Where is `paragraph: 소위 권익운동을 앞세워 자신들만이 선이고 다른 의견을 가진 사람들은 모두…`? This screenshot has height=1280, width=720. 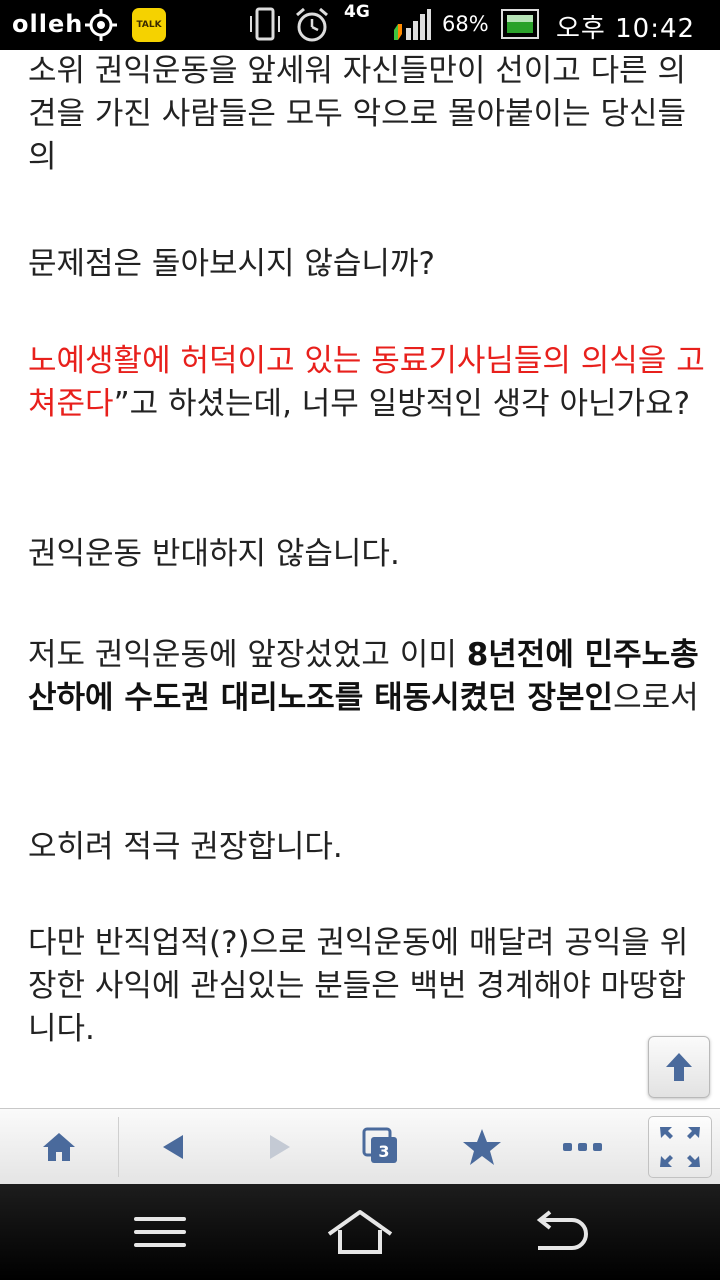
paragraph: 소위 권익운동을 앞세워 자신들만이 선이고 다른 의견을 가진 사람들은 모두… is located at coordinates (357, 114).